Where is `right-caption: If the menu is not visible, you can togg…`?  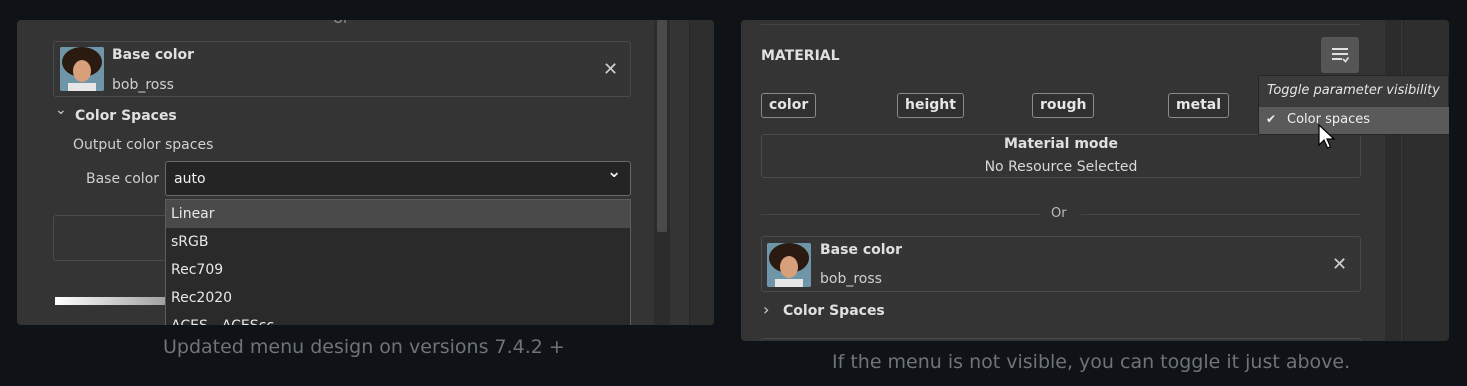
right-caption: If the menu is not visible, you can togg… is located at coordinates (1091, 362).